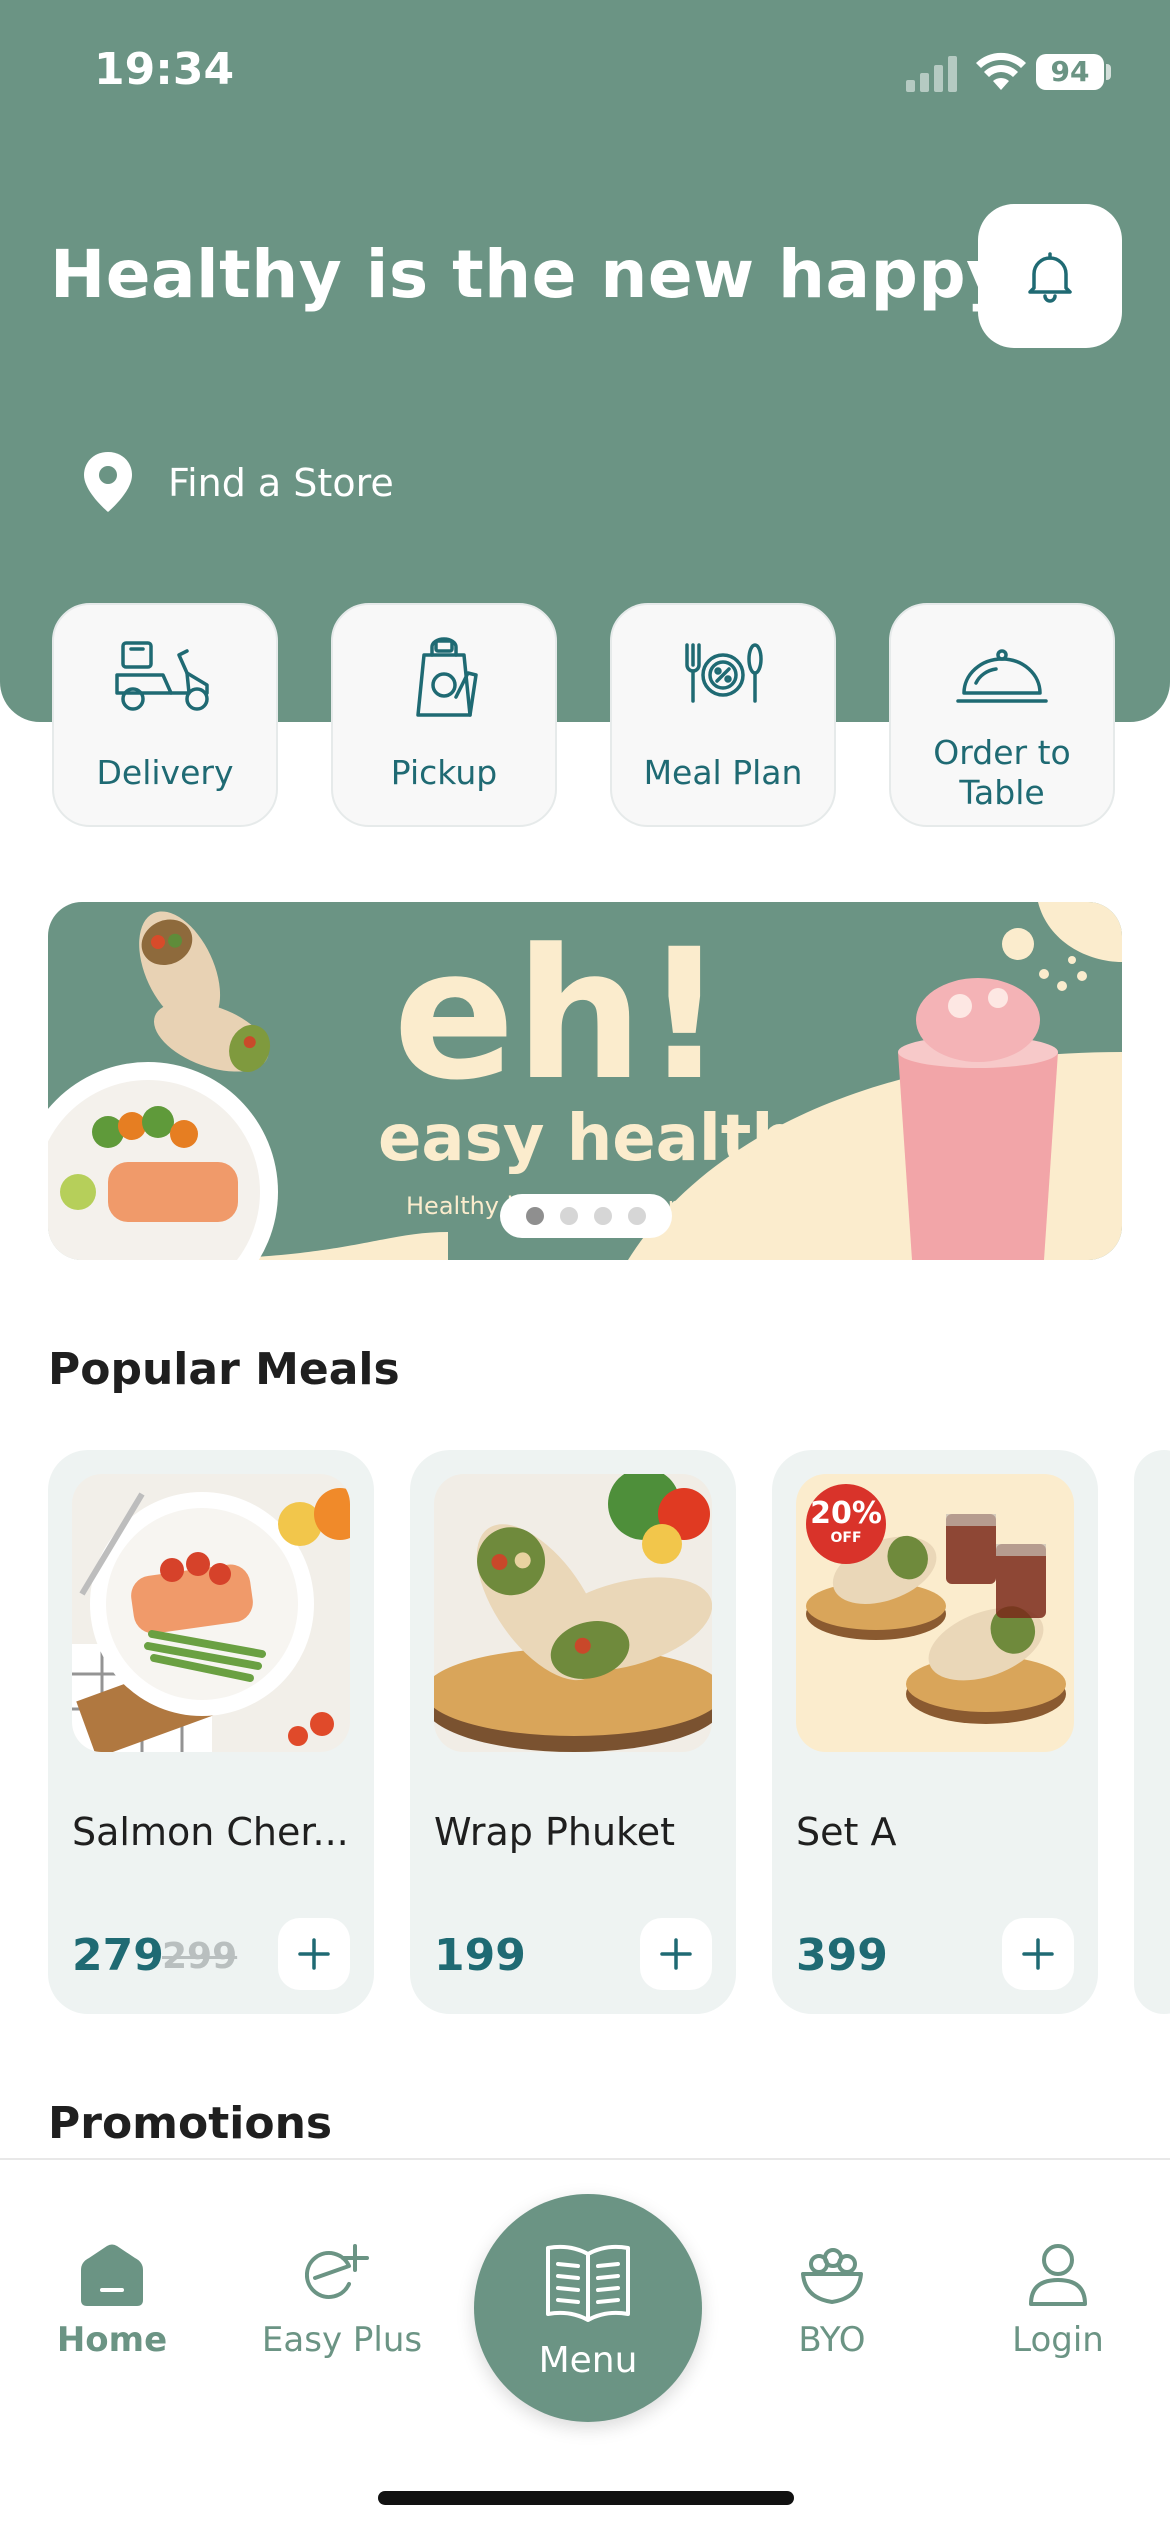  I want to click on tab-byo-label: BYO, so click(832, 2340).